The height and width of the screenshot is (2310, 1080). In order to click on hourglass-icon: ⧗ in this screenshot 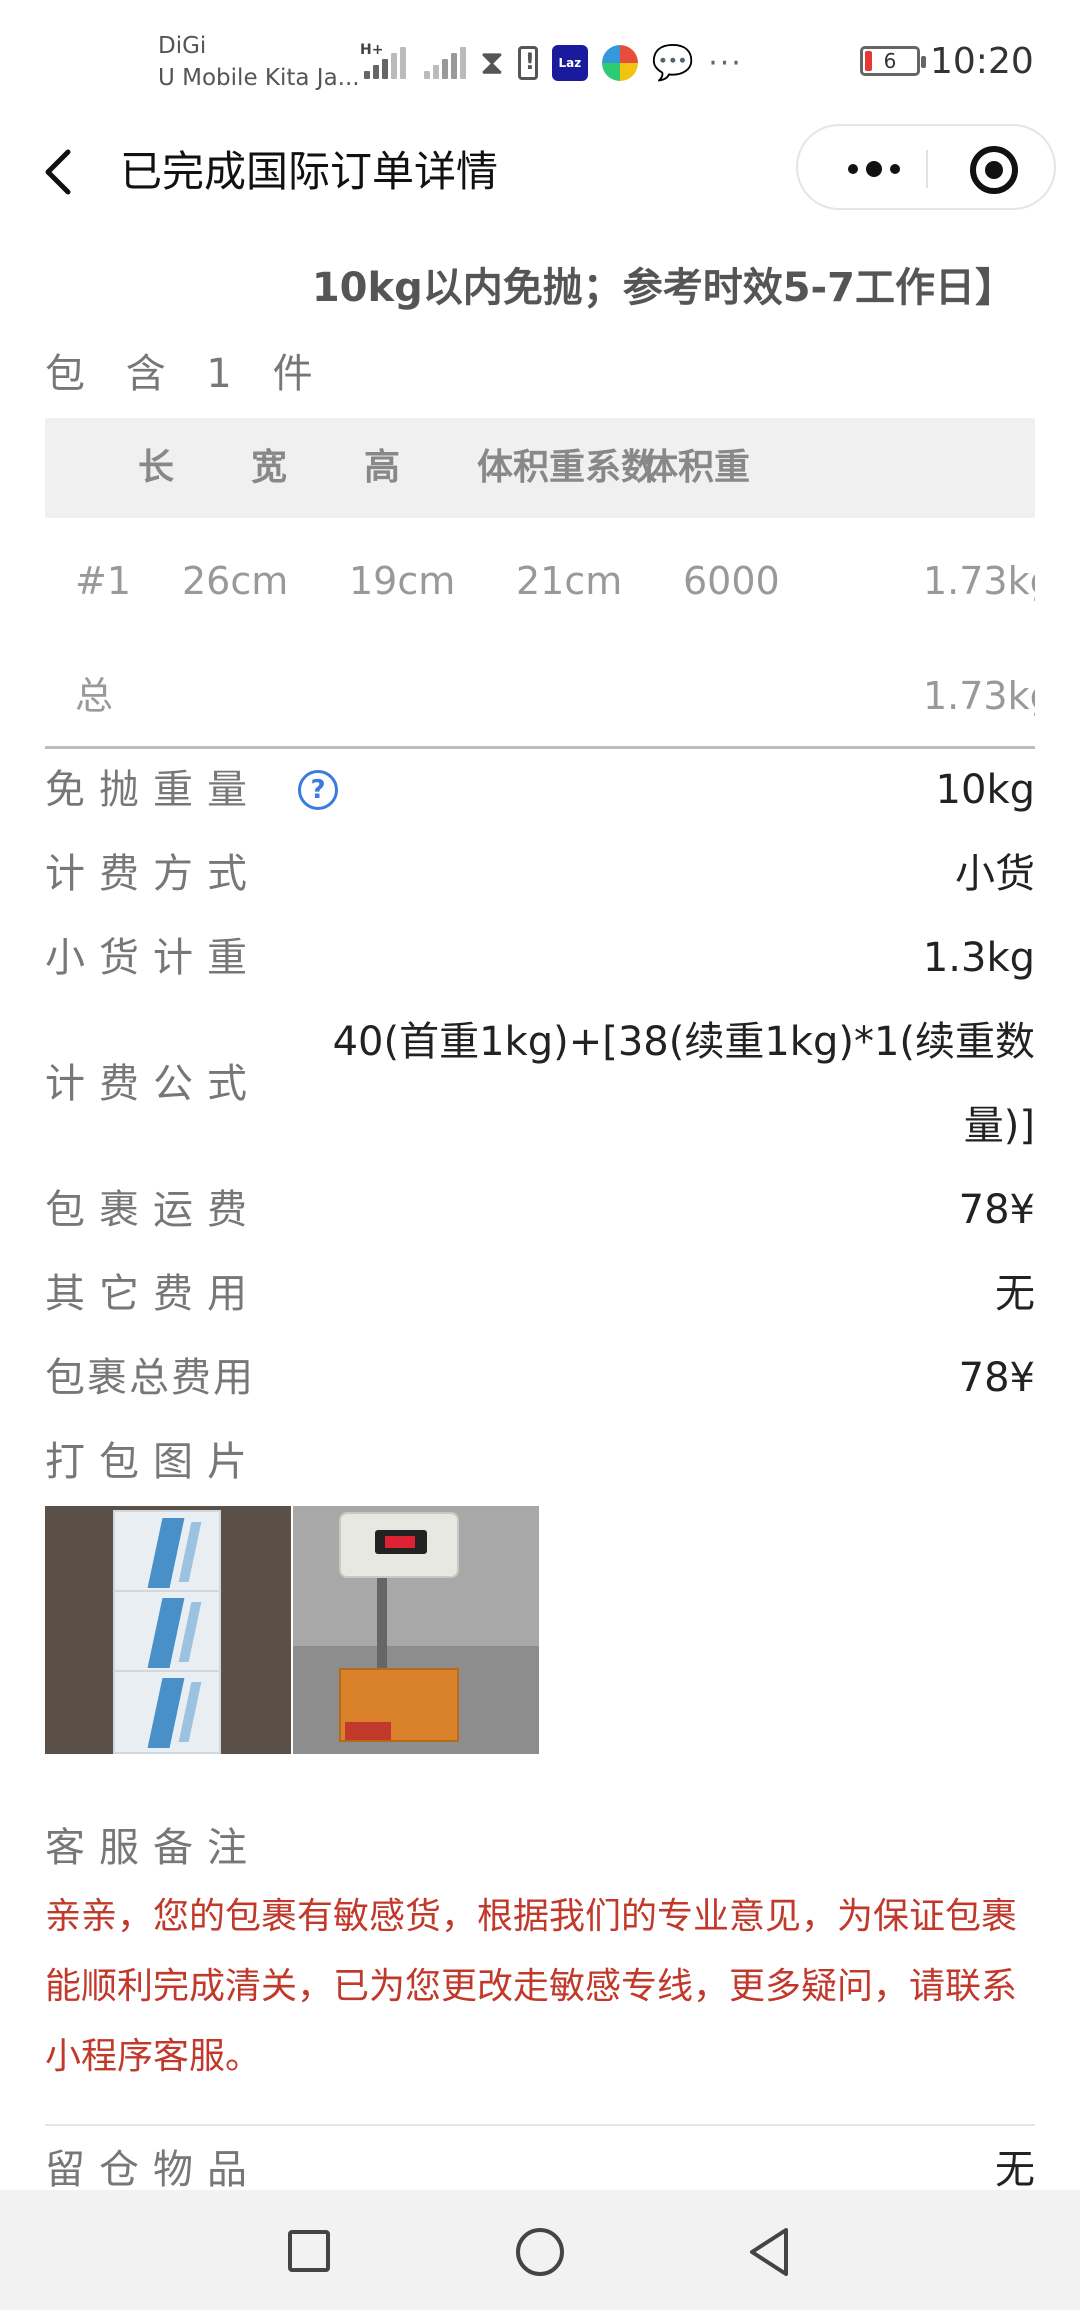, I will do `click(492, 63)`.